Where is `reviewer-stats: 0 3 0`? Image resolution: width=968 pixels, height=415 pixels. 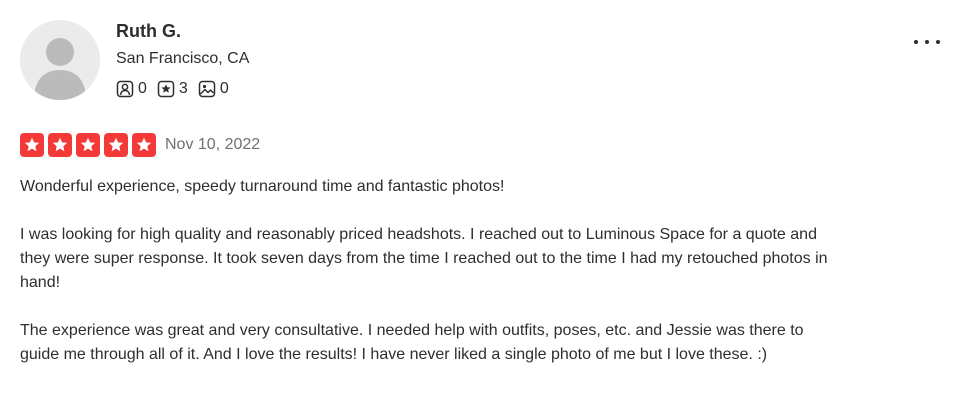 reviewer-stats: 0 3 0 is located at coordinates (177, 89).